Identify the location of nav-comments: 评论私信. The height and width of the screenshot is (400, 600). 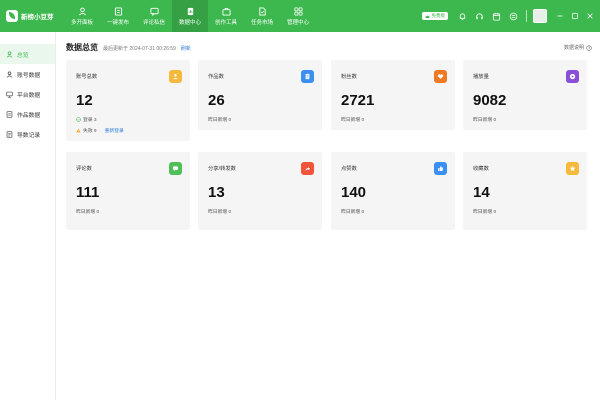
(154, 16).